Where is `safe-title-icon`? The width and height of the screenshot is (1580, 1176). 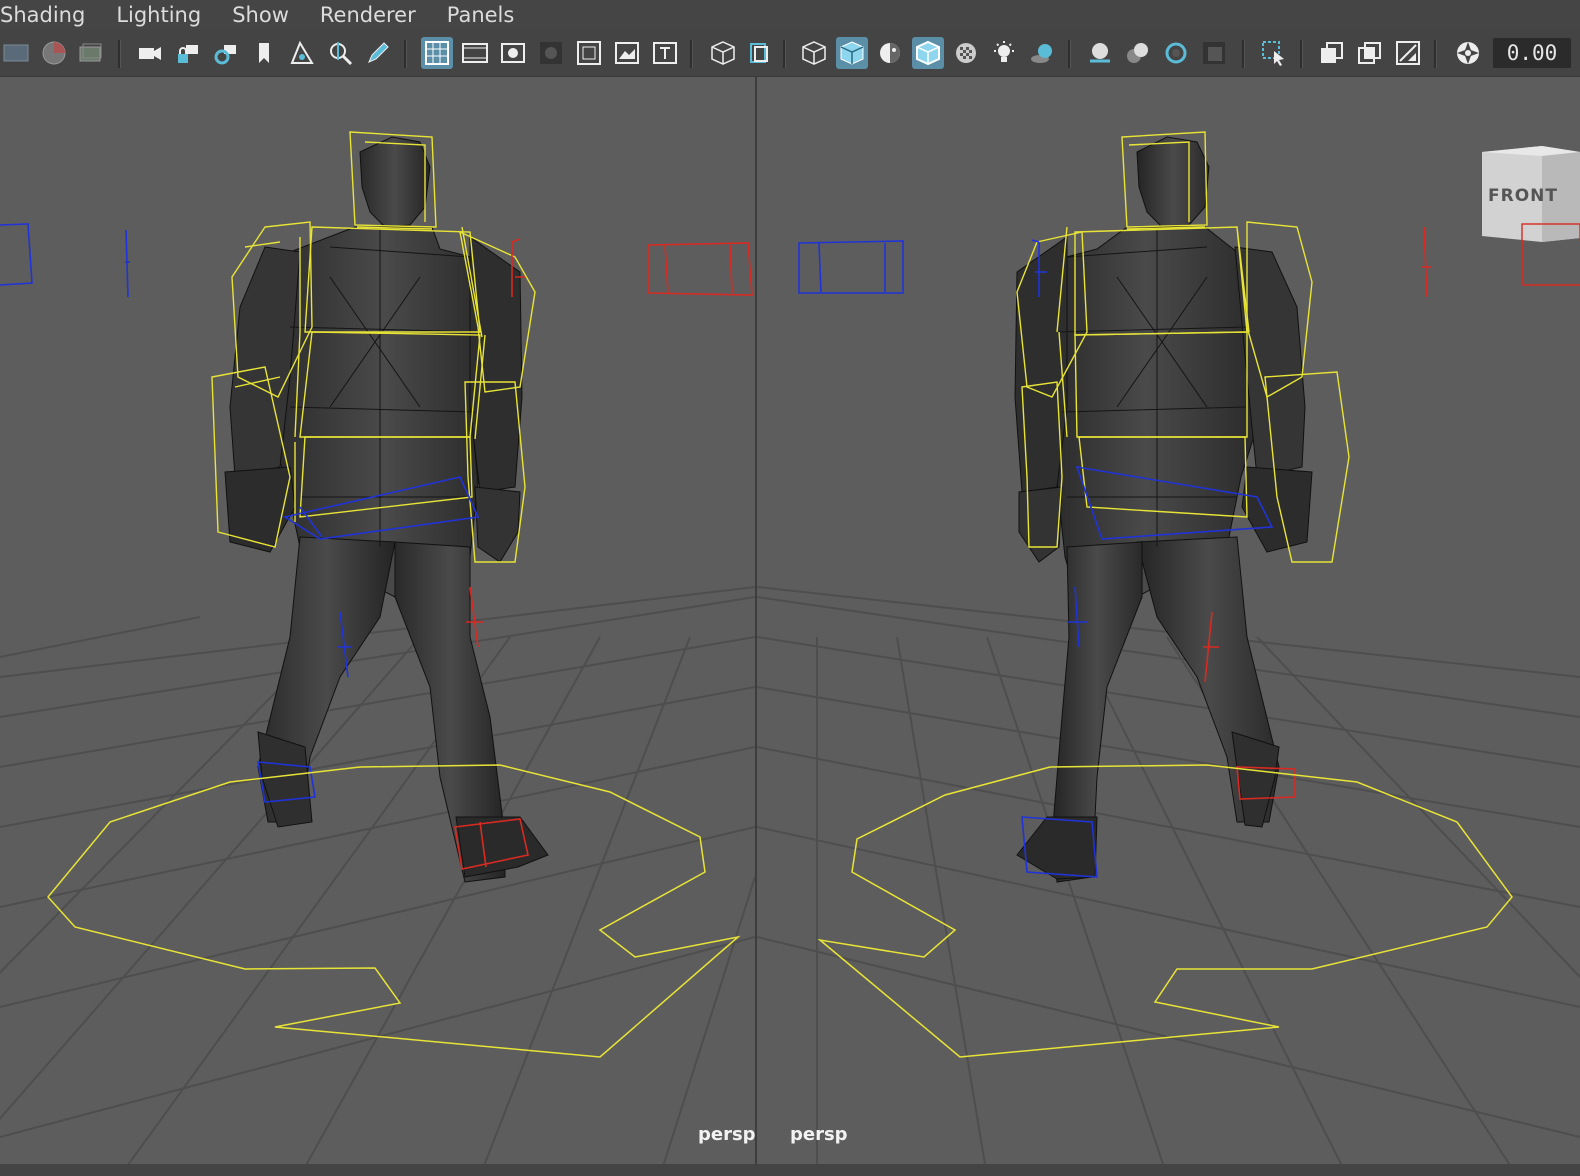 safe-title-icon is located at coordinates (665, 53).